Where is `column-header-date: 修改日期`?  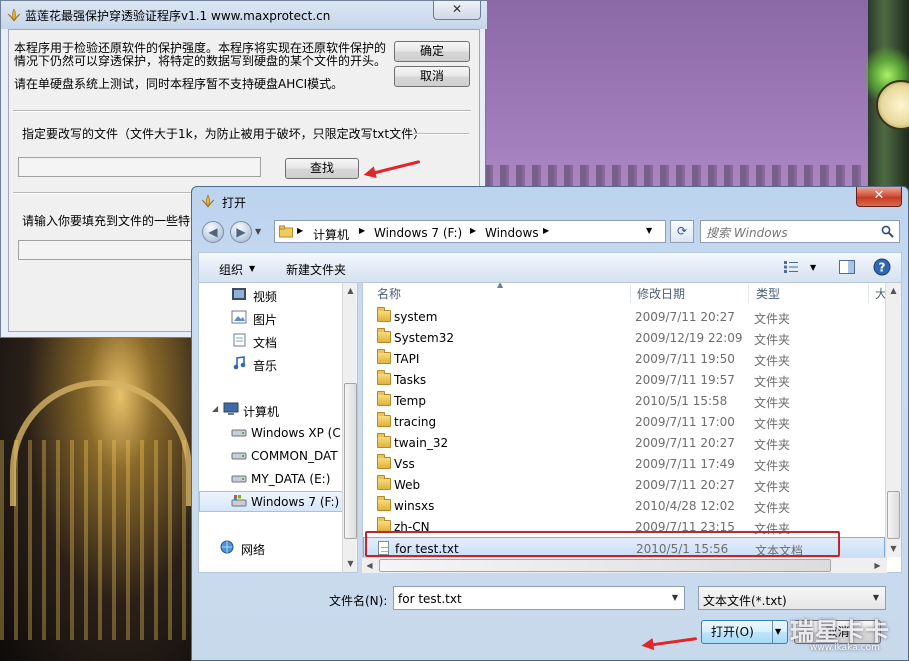
column-header-date: 修改日期 is located at coordinates (661, 294).